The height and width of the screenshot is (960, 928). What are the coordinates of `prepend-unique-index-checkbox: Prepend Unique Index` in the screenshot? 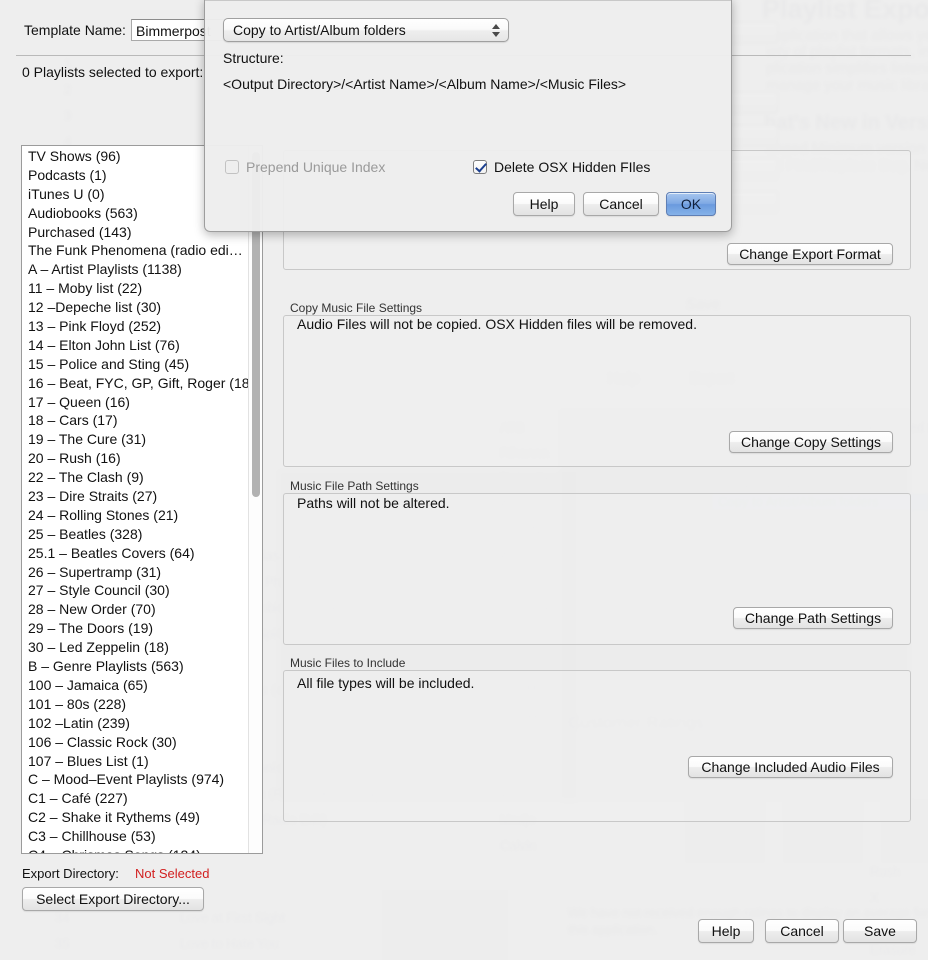 It's located at (305, 167).